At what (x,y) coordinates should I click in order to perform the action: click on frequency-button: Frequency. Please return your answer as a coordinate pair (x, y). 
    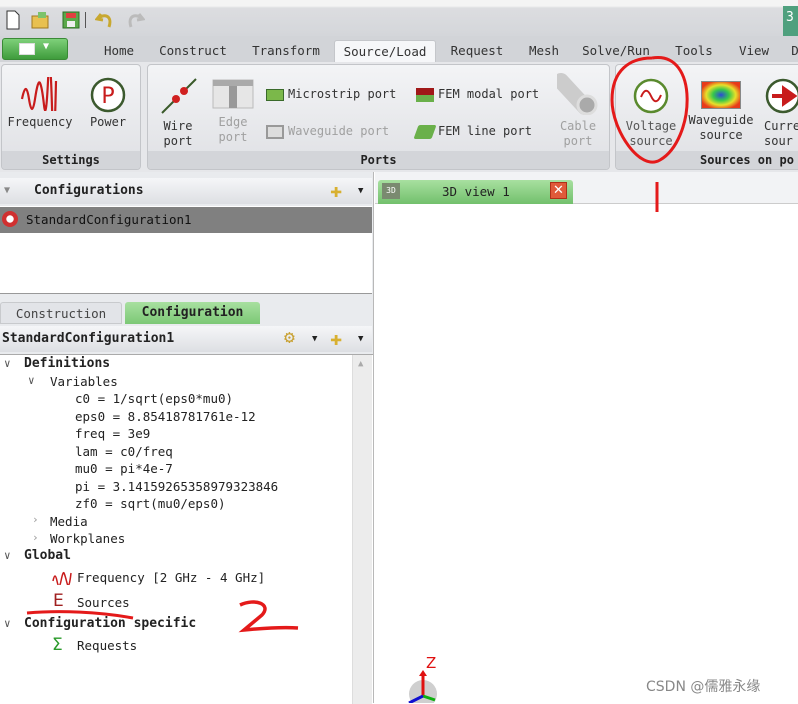
    Looking at the image, I should click on (40, 101).